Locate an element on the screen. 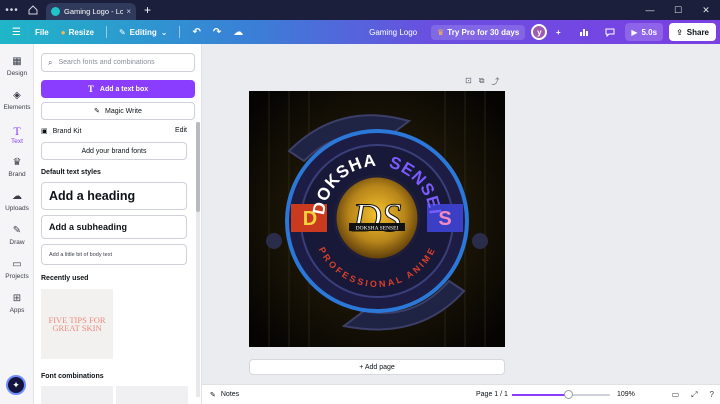 Image resolution: width=720 pixels, height=404 pixels. zoom-slider is located at coordinates (561, 394).